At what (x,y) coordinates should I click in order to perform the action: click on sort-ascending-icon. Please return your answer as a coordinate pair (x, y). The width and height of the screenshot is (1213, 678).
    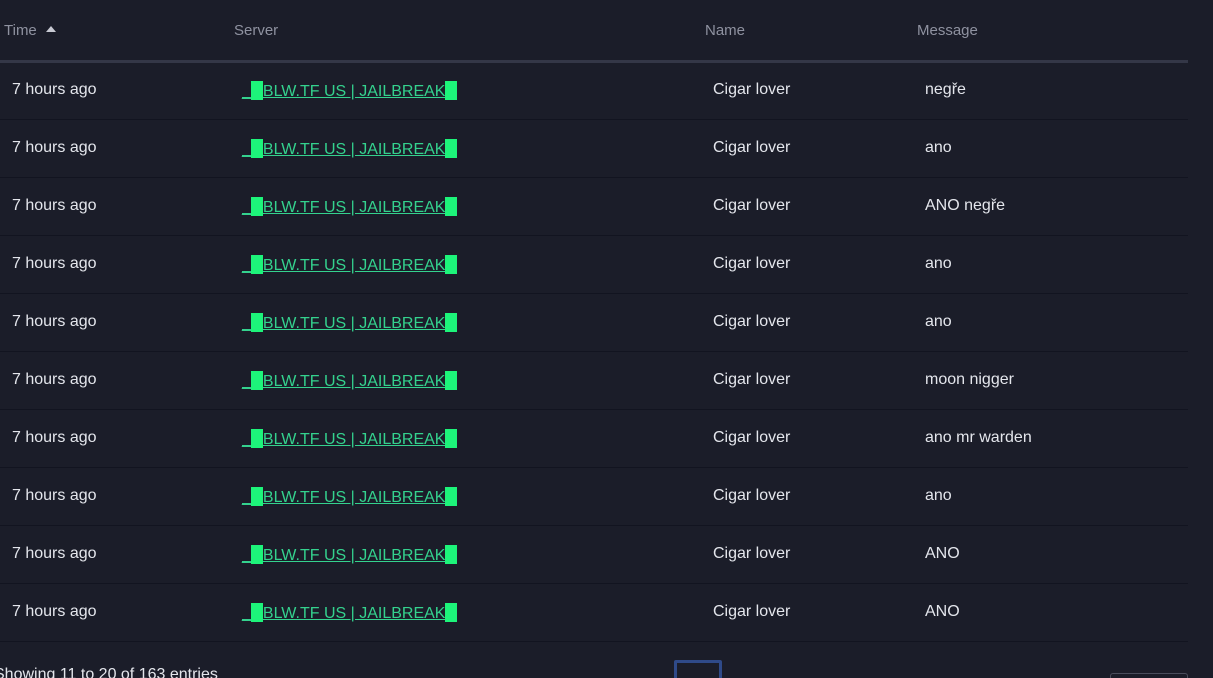
    Looking at the image, I should click on (50, 29).